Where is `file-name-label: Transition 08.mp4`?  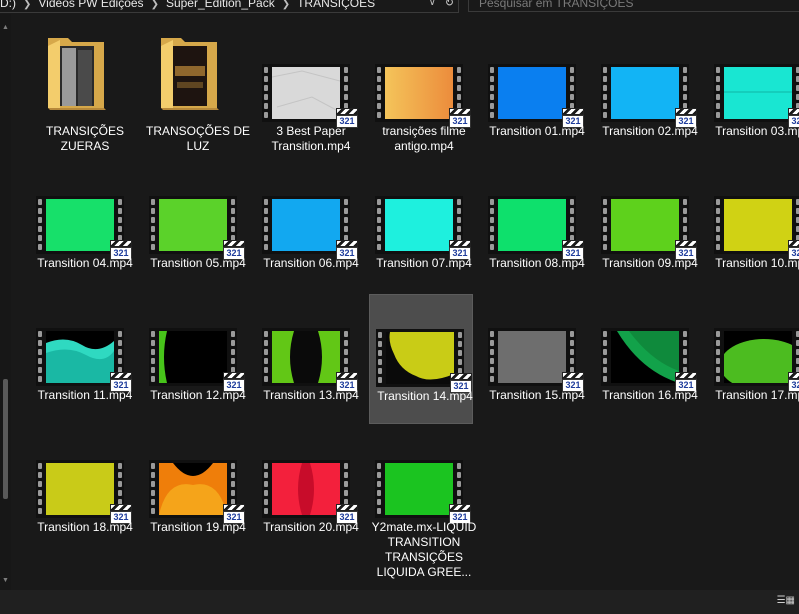 file-name-label: Transition 08.mp4 is located at coordinates (537, 263).